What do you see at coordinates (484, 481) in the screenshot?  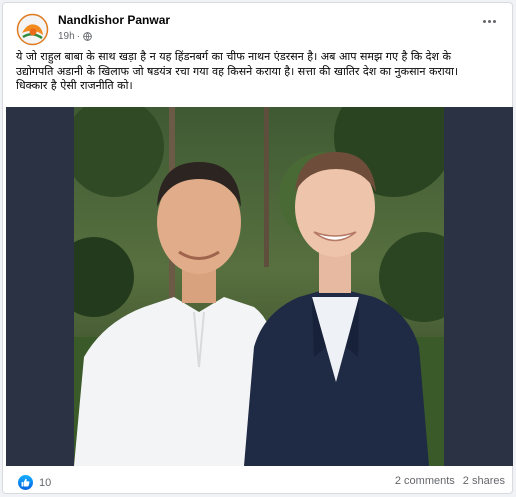 I see `shares-count: 2 shares` at bounding box center [484, 481].